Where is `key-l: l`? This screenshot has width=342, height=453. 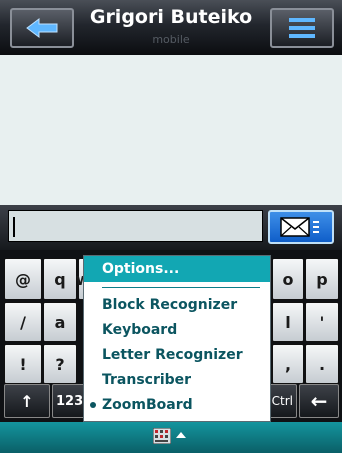 key-l: l is located at coordinates (288, 322).